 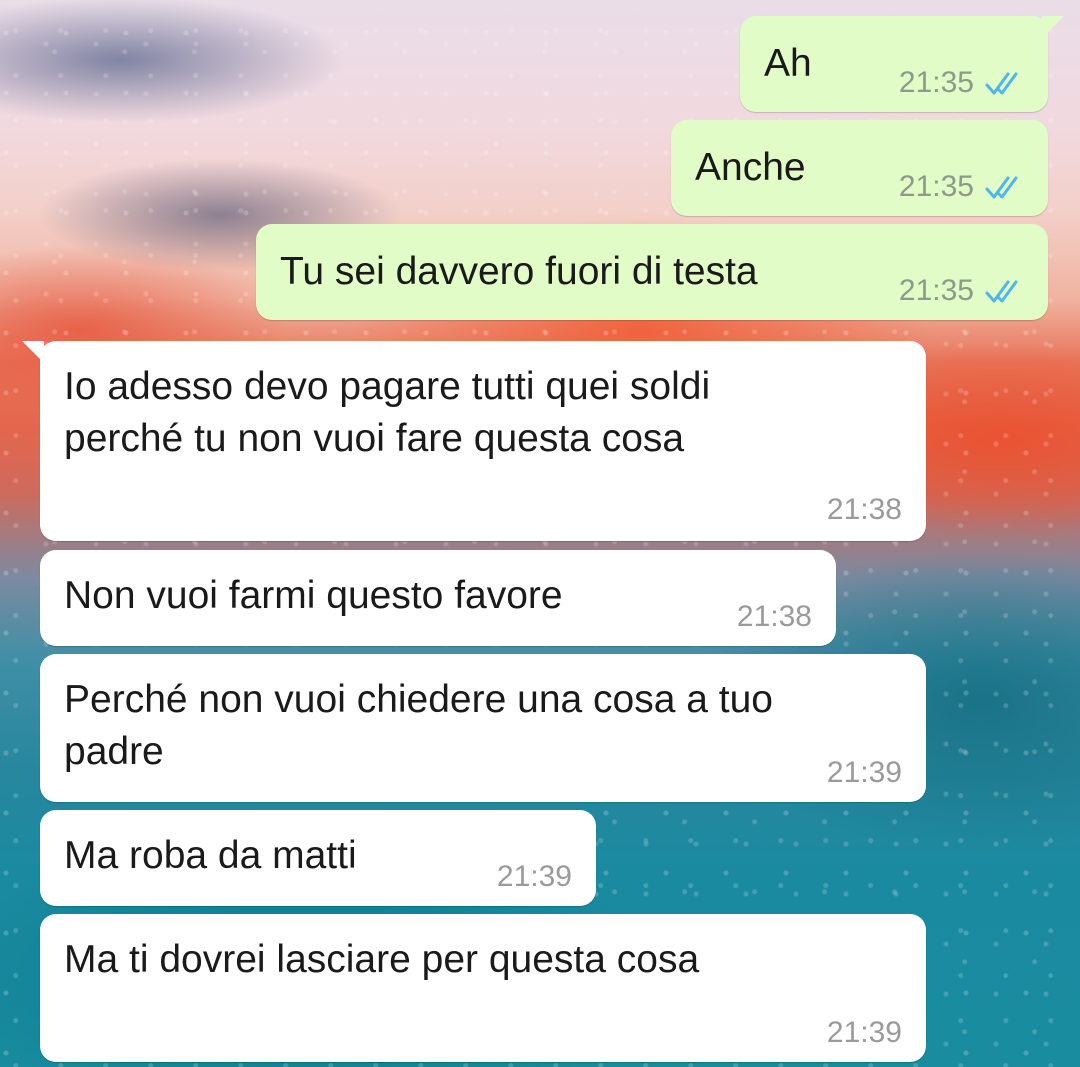 What do you see at coordinates (750, 167) in the screenshot?
I see `message-text: Anche` at bounding box center [750, 167].